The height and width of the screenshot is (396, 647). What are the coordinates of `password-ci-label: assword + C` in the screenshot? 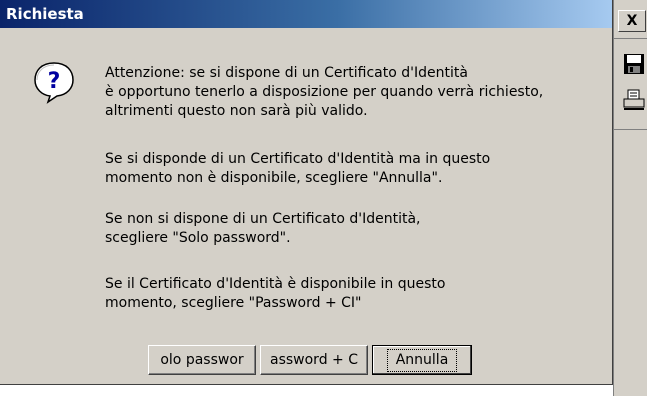 It's located at (314, 360).